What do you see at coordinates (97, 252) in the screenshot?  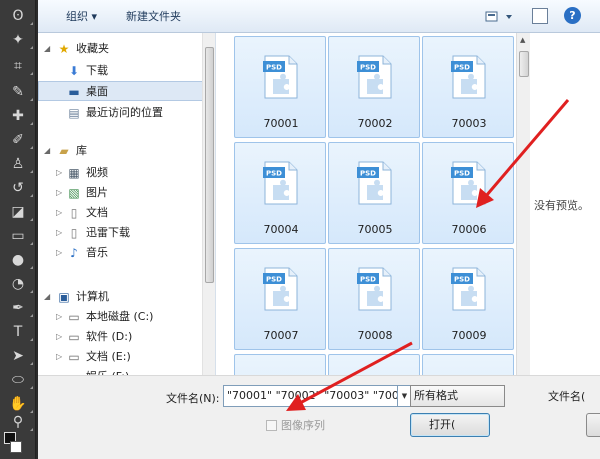 I see `nav-label: 音乐` at bounding box center [97, 252].